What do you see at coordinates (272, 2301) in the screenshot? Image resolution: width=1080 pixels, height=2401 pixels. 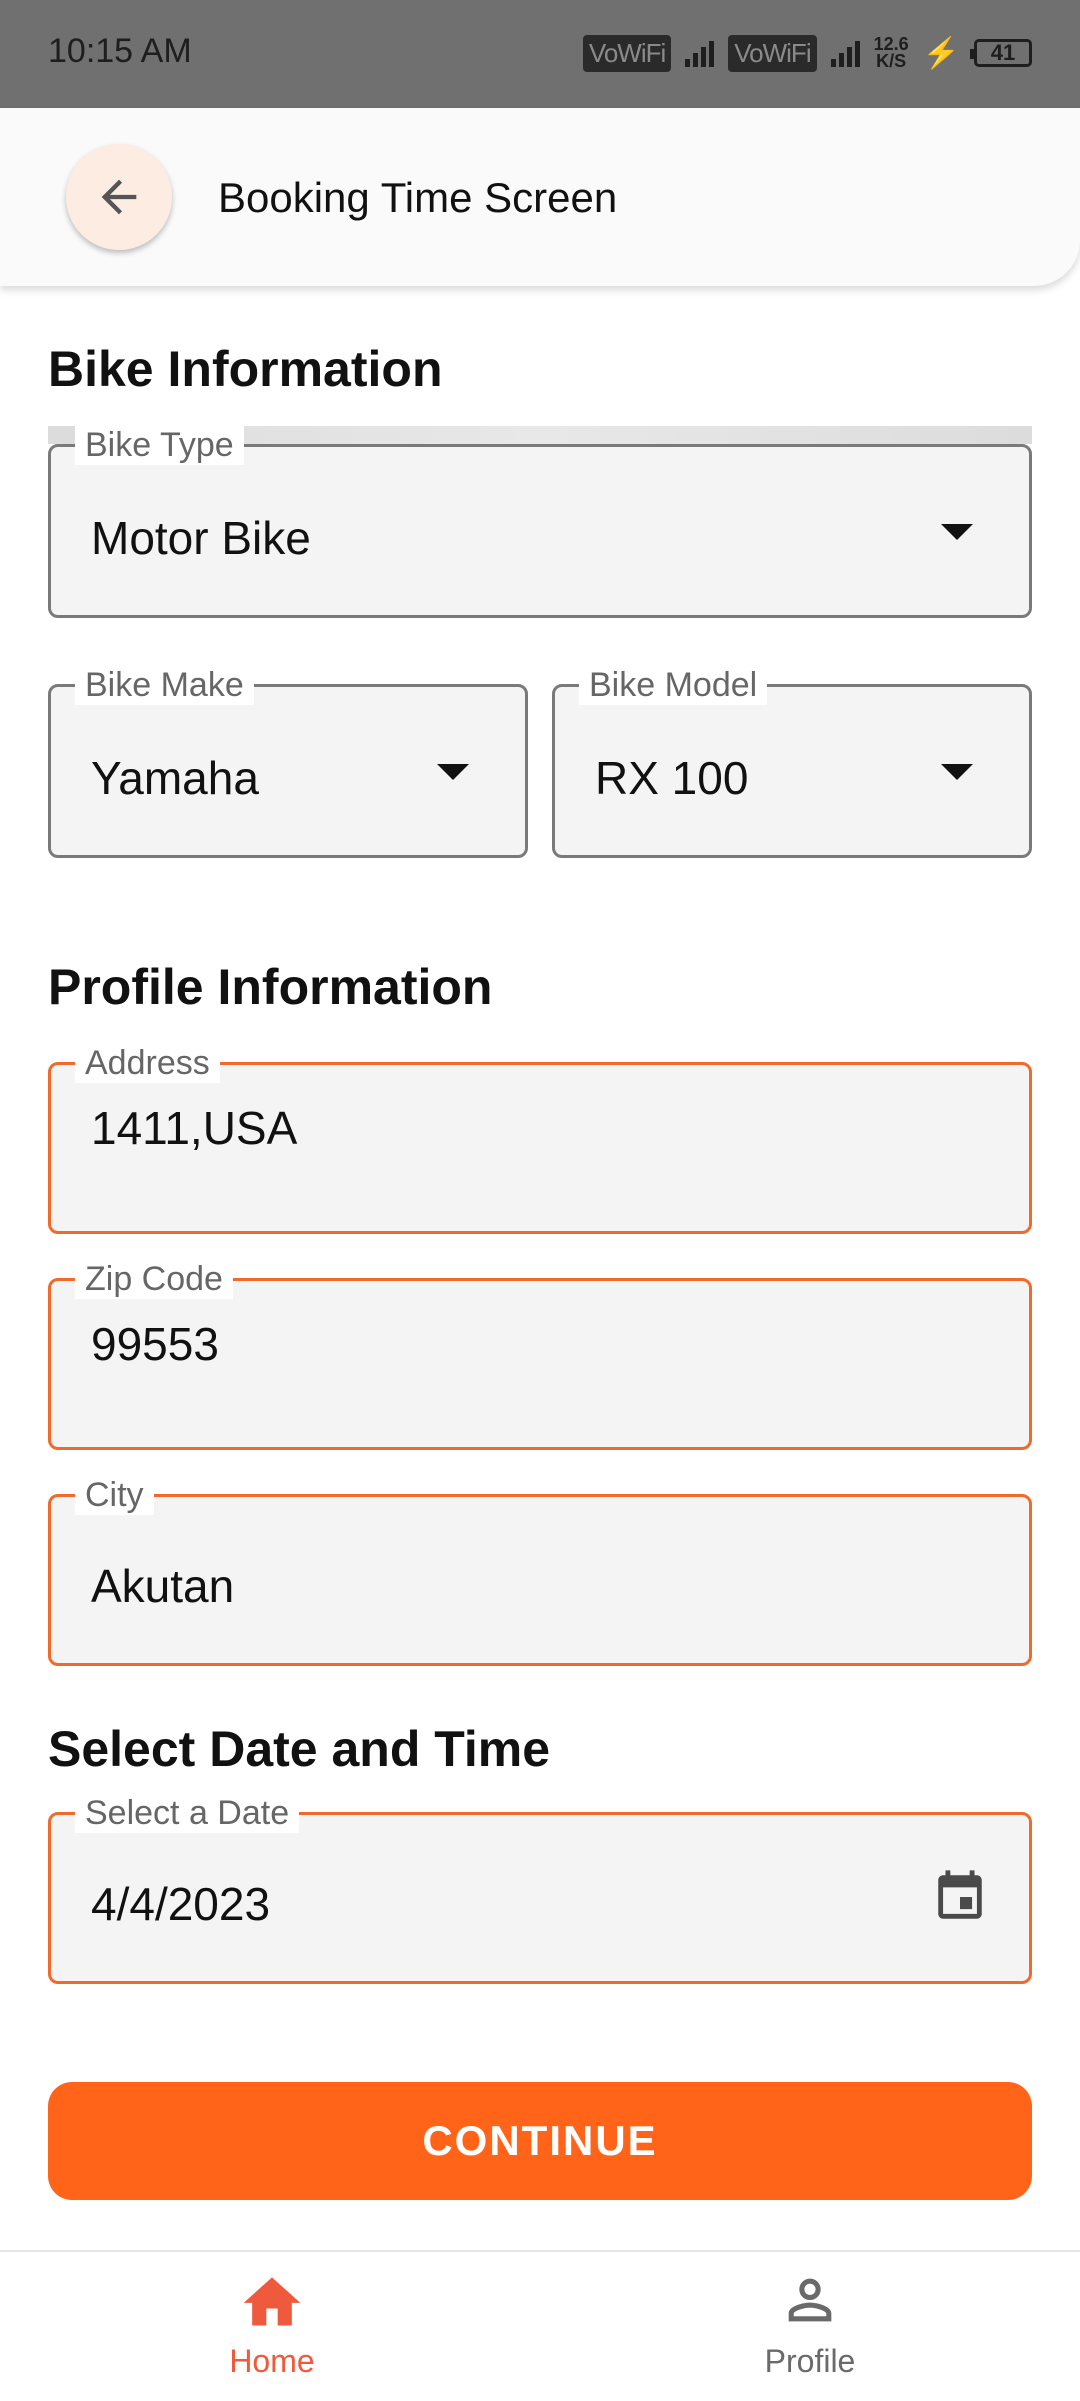 I see `home-icon` at bounding box center [272, 2301].